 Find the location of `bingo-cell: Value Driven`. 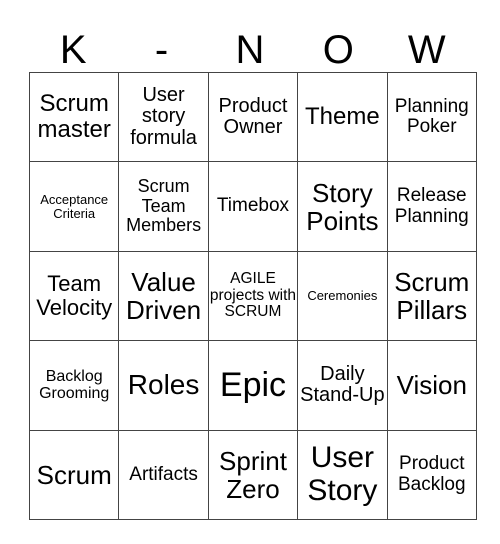

bingo-cell: Value Driven is located at coordinates (163, 296).